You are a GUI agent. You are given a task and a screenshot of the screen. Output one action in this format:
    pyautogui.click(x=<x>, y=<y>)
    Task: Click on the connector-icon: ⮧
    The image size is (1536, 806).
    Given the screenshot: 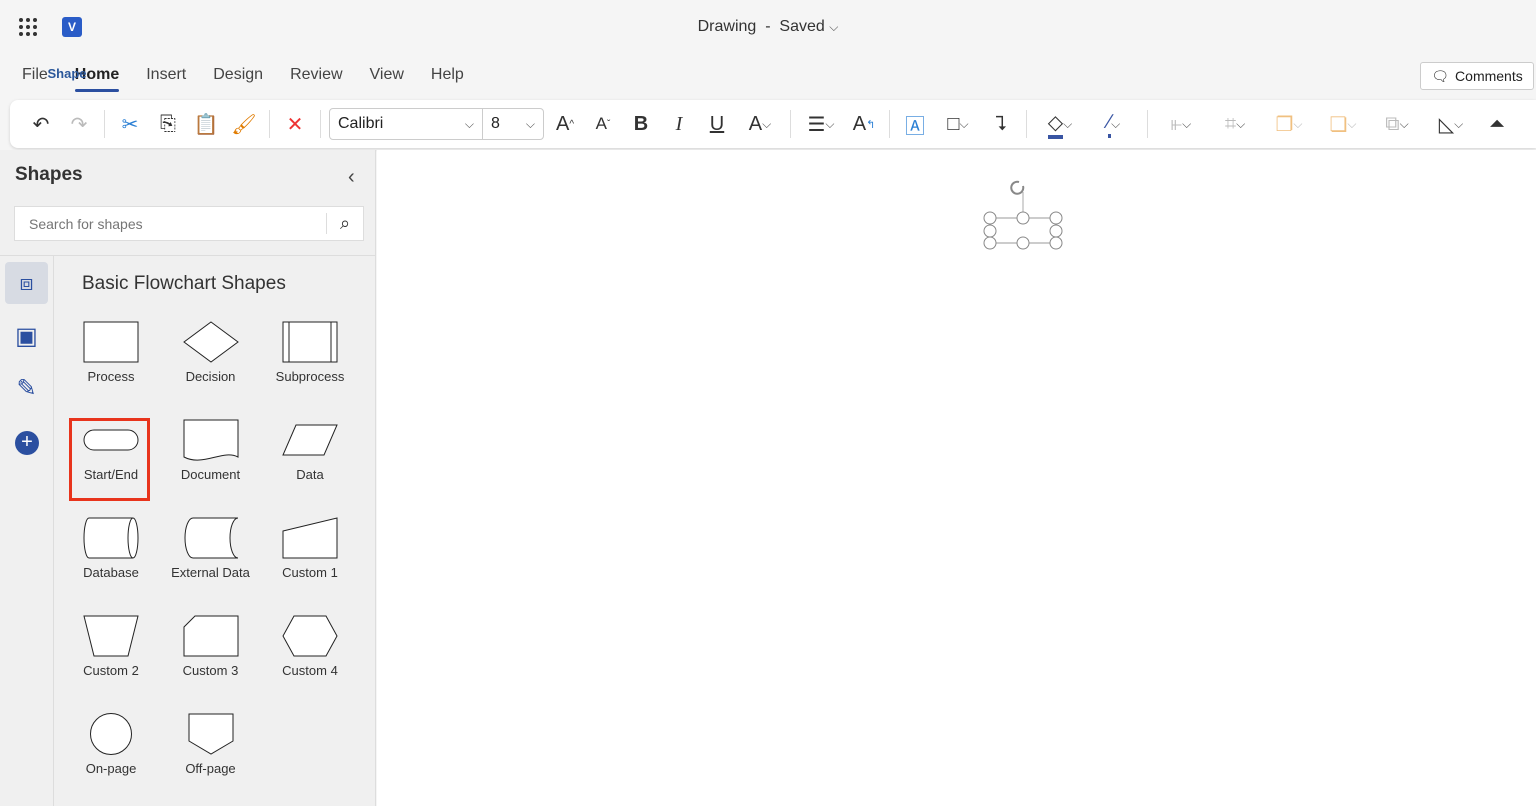 What is the action you would take?
    pyautogui.click(x=1001, y=124)
    